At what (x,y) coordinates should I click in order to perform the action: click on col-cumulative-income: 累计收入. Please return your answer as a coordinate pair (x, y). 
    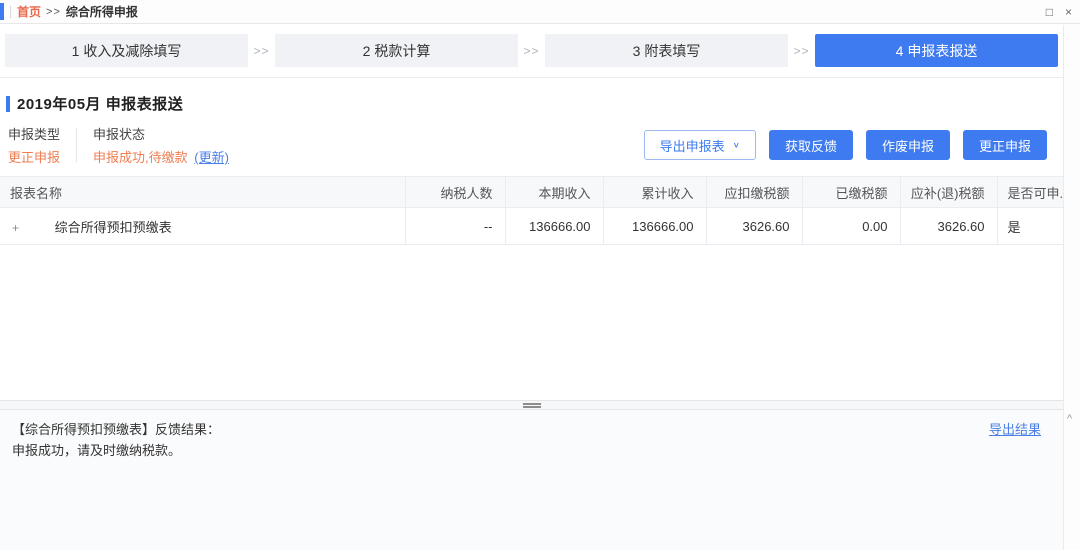
    Looking at the image, I should click on (655, 192).